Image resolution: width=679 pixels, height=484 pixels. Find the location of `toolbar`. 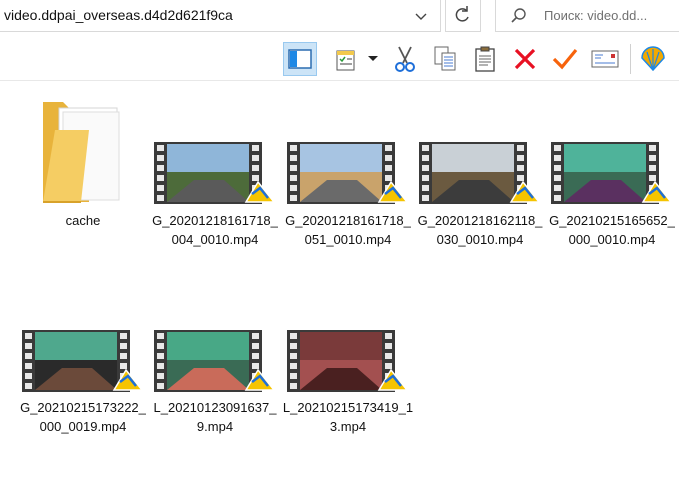

toolbar is located at coordinates (339, 59).